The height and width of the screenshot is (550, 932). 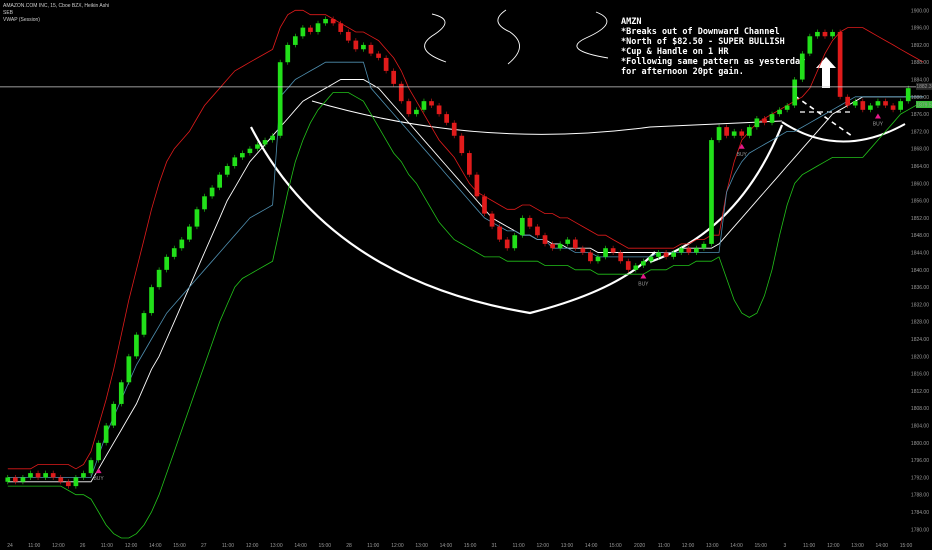 I want to click on y-tick-label: 1892.00, so click(x=920, y=46).